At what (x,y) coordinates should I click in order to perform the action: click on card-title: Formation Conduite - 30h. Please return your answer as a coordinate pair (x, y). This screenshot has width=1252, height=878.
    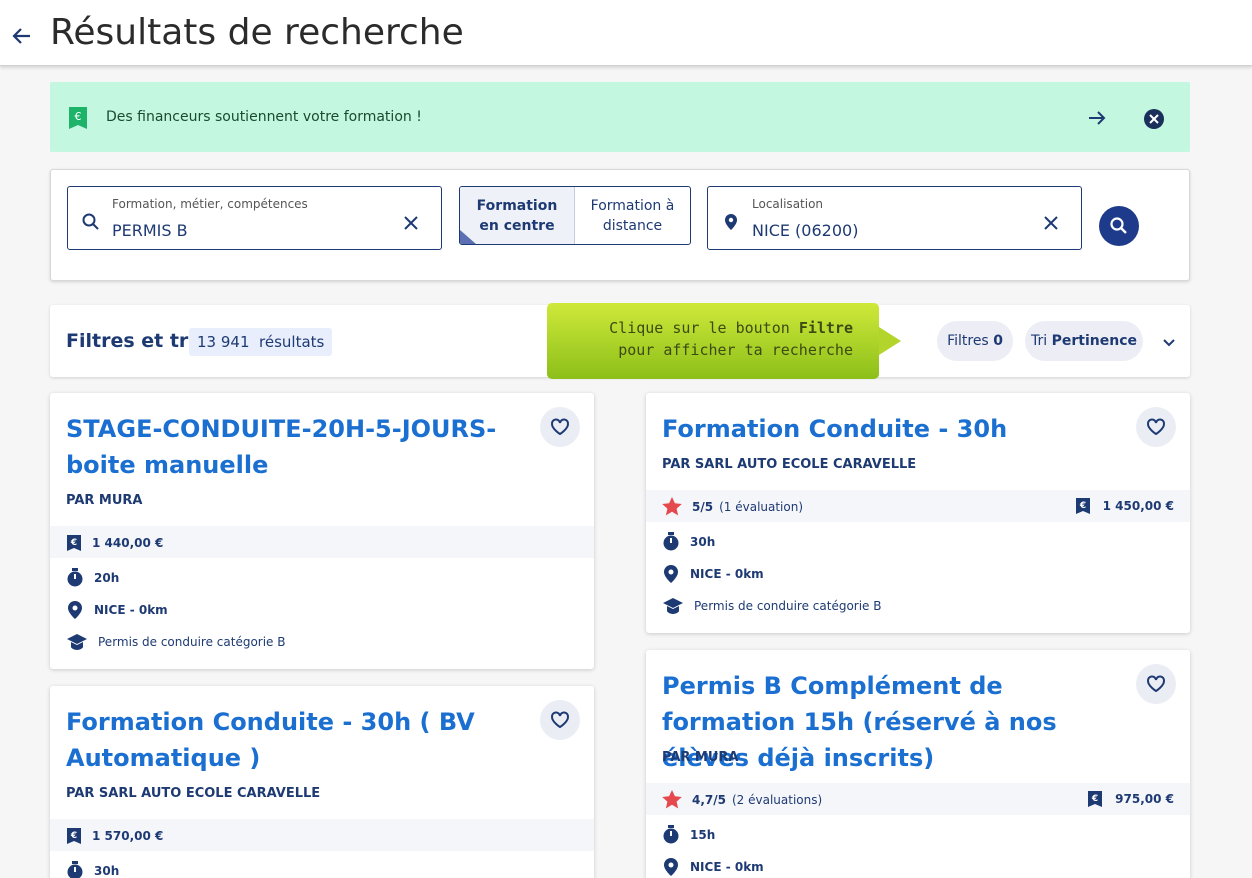
    Looking at the image, I should click on (892, 429).